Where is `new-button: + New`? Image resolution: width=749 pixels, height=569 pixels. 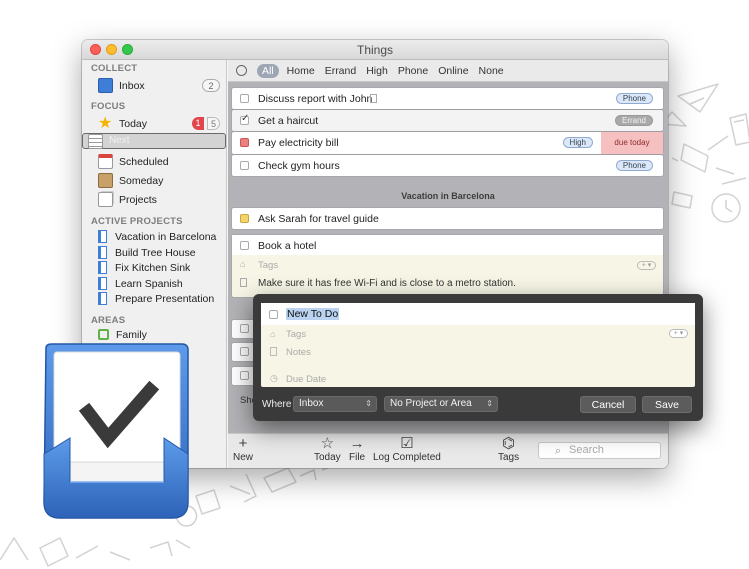
new-button: + New is located at coordinates (243, 449).